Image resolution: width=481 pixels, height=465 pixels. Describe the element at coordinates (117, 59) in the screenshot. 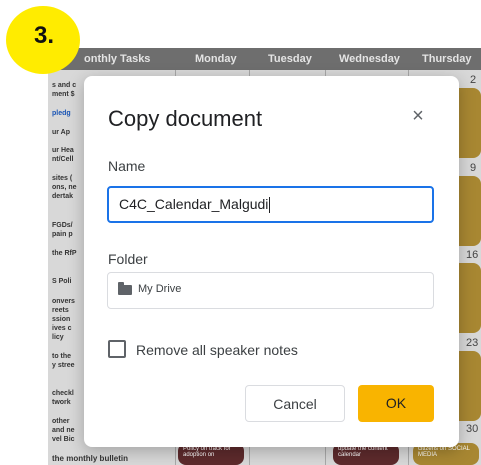

I see `sheet-header-tasks: onthly Tasks` at that location.